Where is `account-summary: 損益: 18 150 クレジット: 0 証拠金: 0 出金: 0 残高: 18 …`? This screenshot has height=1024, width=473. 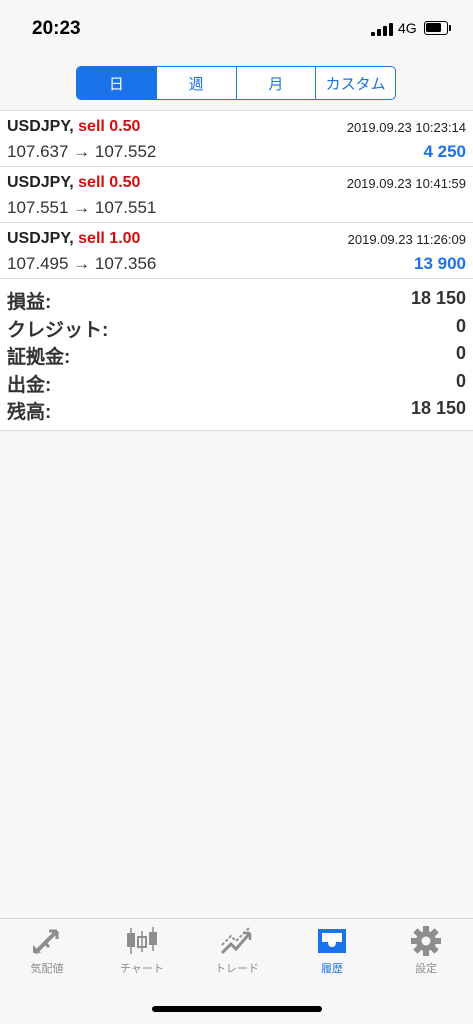
account-summary: 損益: 18 150 クレジット: 0 証拠金: 0 出金: 0 残高: 18 … is located at coordinates (236, 355).